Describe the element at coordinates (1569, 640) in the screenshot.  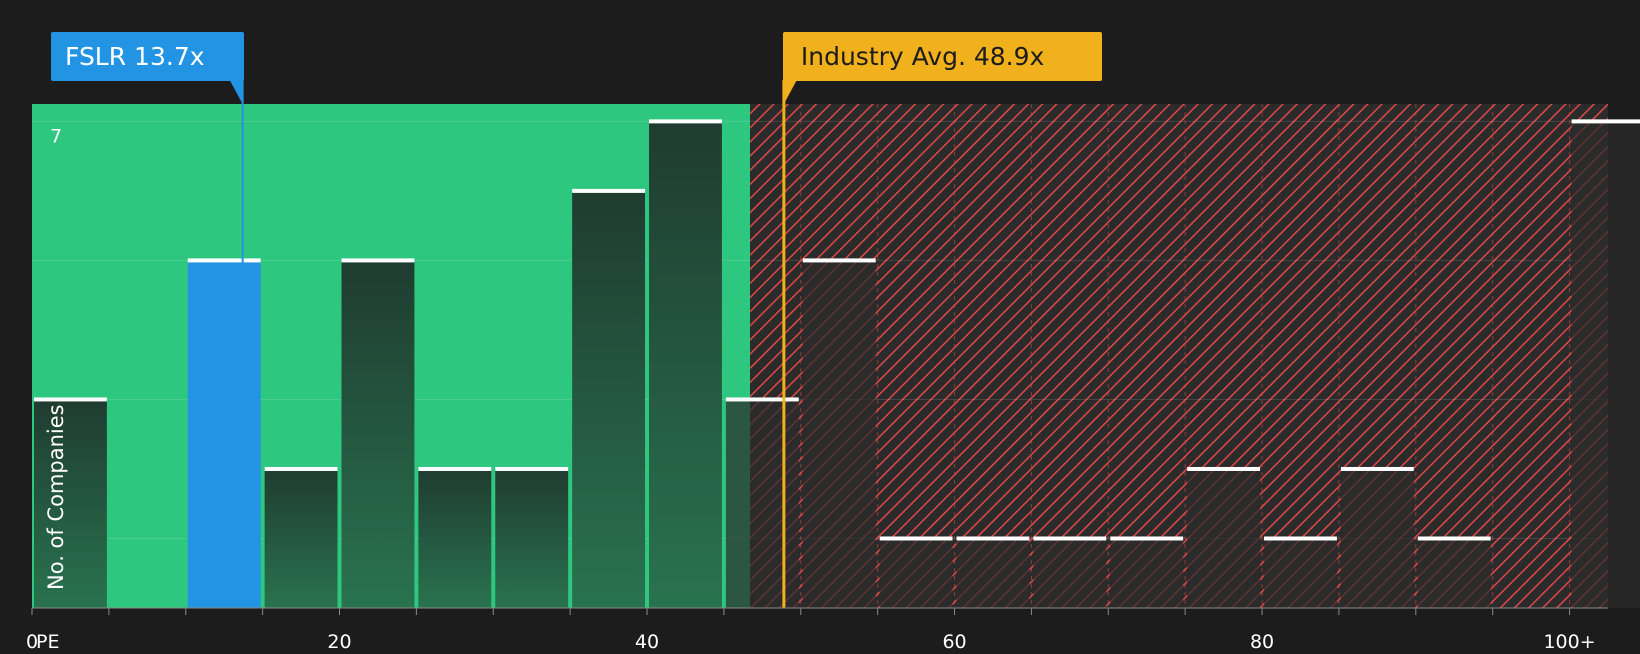
I see `x-tick-label: 100+` at that location.